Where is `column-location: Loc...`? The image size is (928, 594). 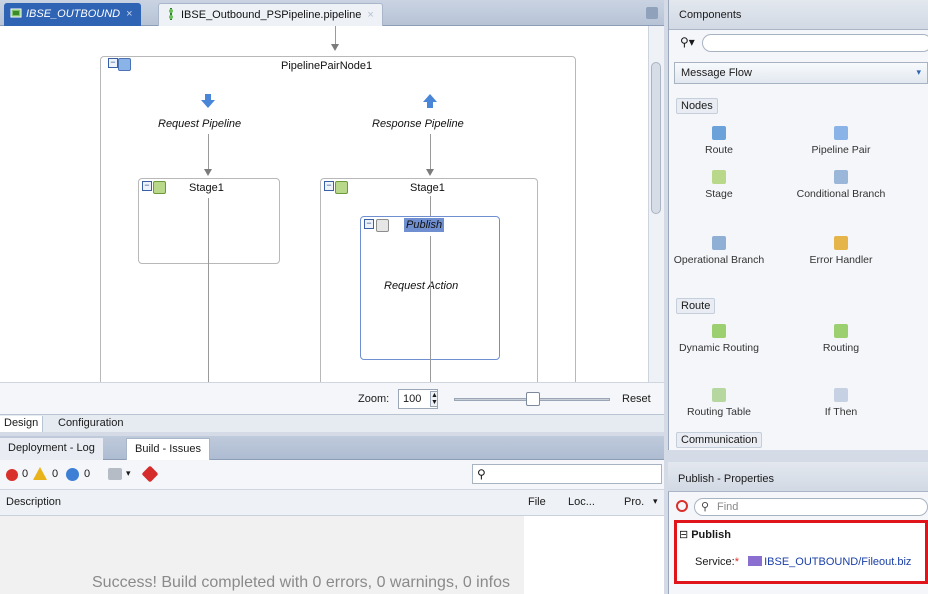
column-location: Loc... is located at coordinates (581, 502).